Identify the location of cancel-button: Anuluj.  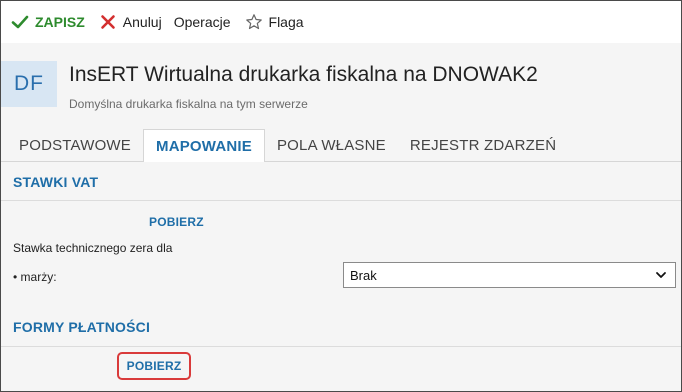
(130, 22).